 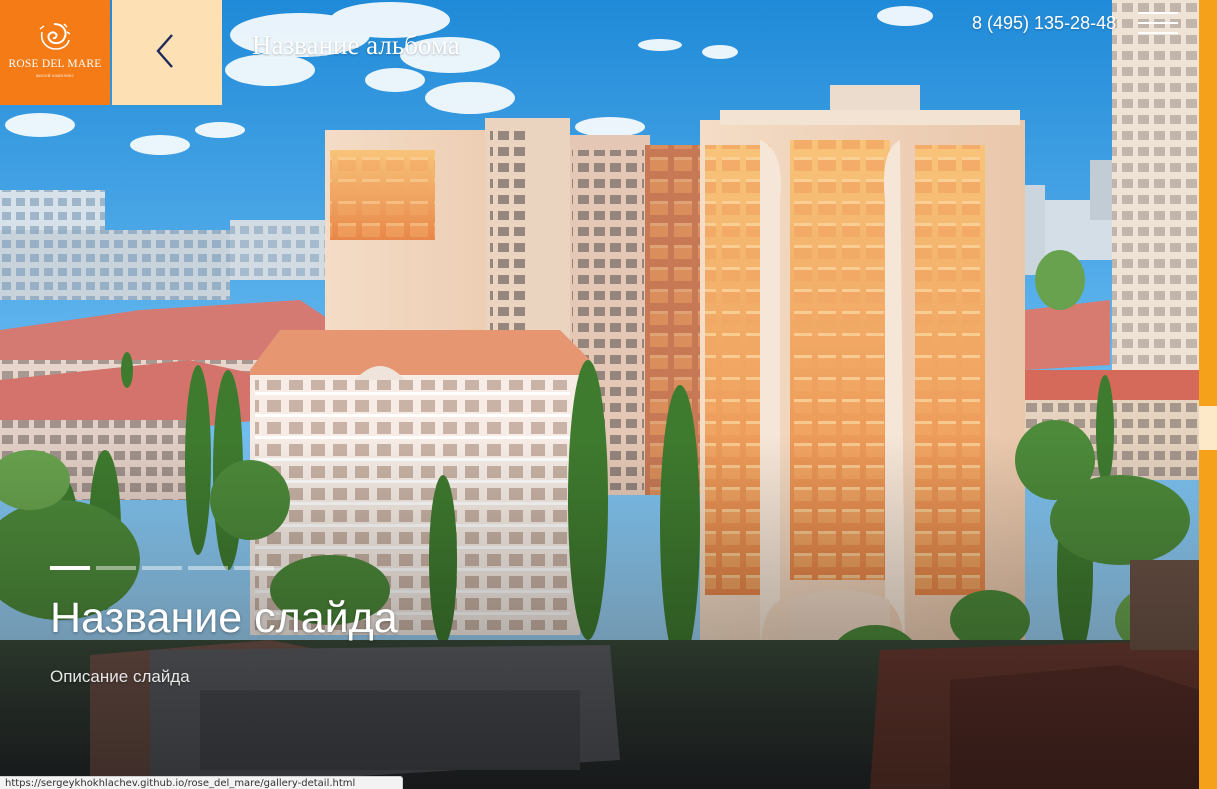 I want to click on rose-spiral-icon, so click(x=55, y=36).